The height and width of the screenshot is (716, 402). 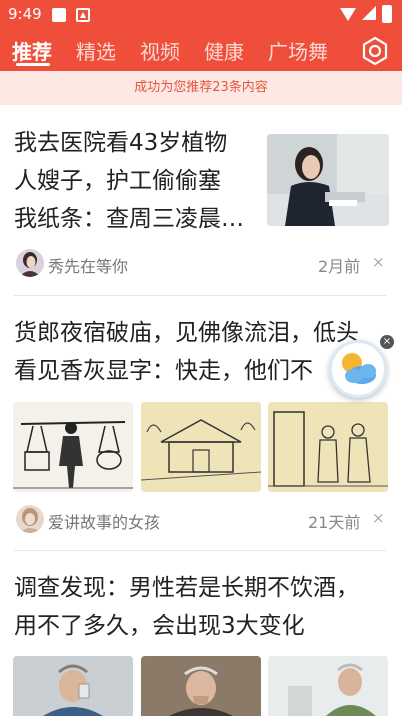 I want to click on tab-health: 健康, so click(x=224, y=50).